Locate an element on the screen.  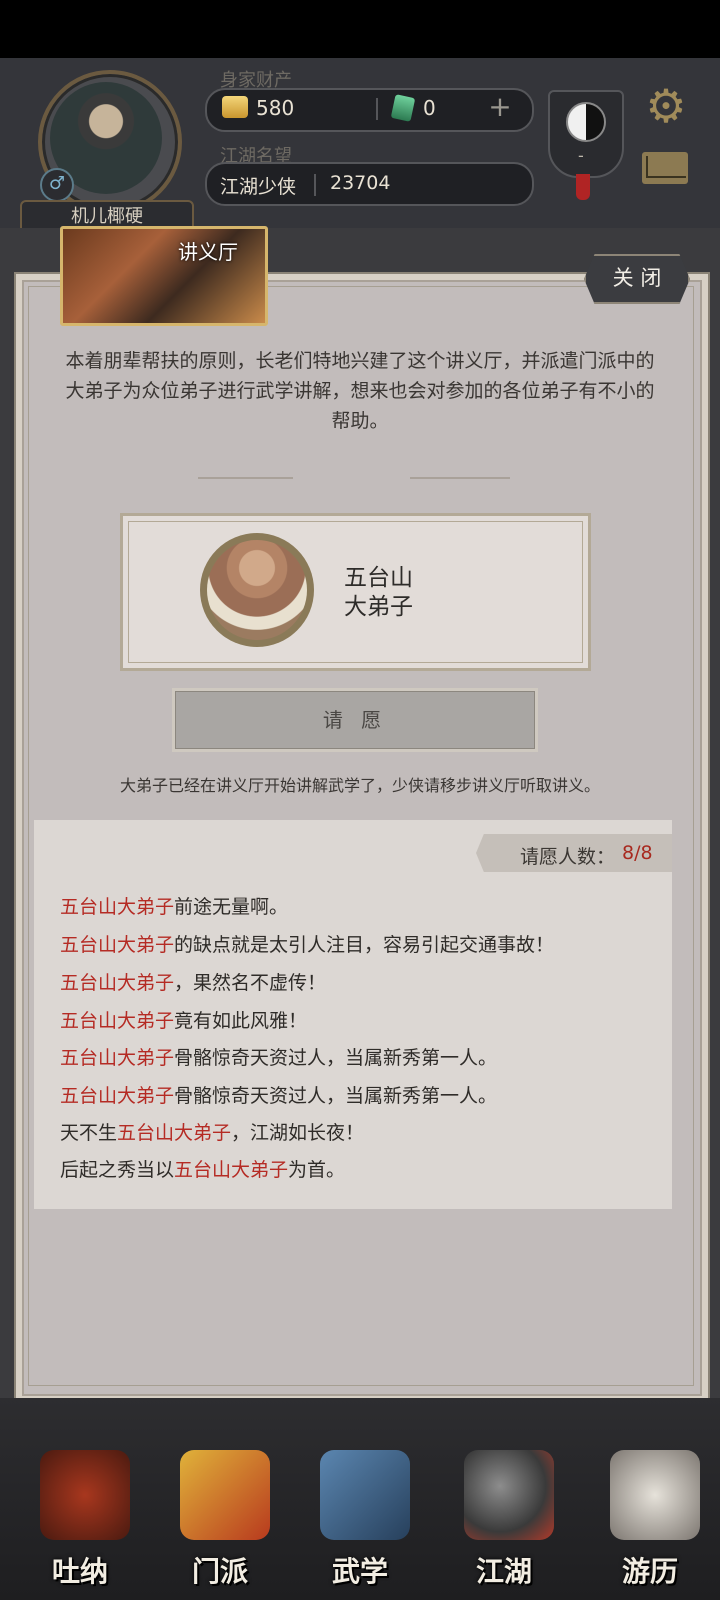
nav-jianghu-button: 江湖 is located at coordinates (504, 1520).